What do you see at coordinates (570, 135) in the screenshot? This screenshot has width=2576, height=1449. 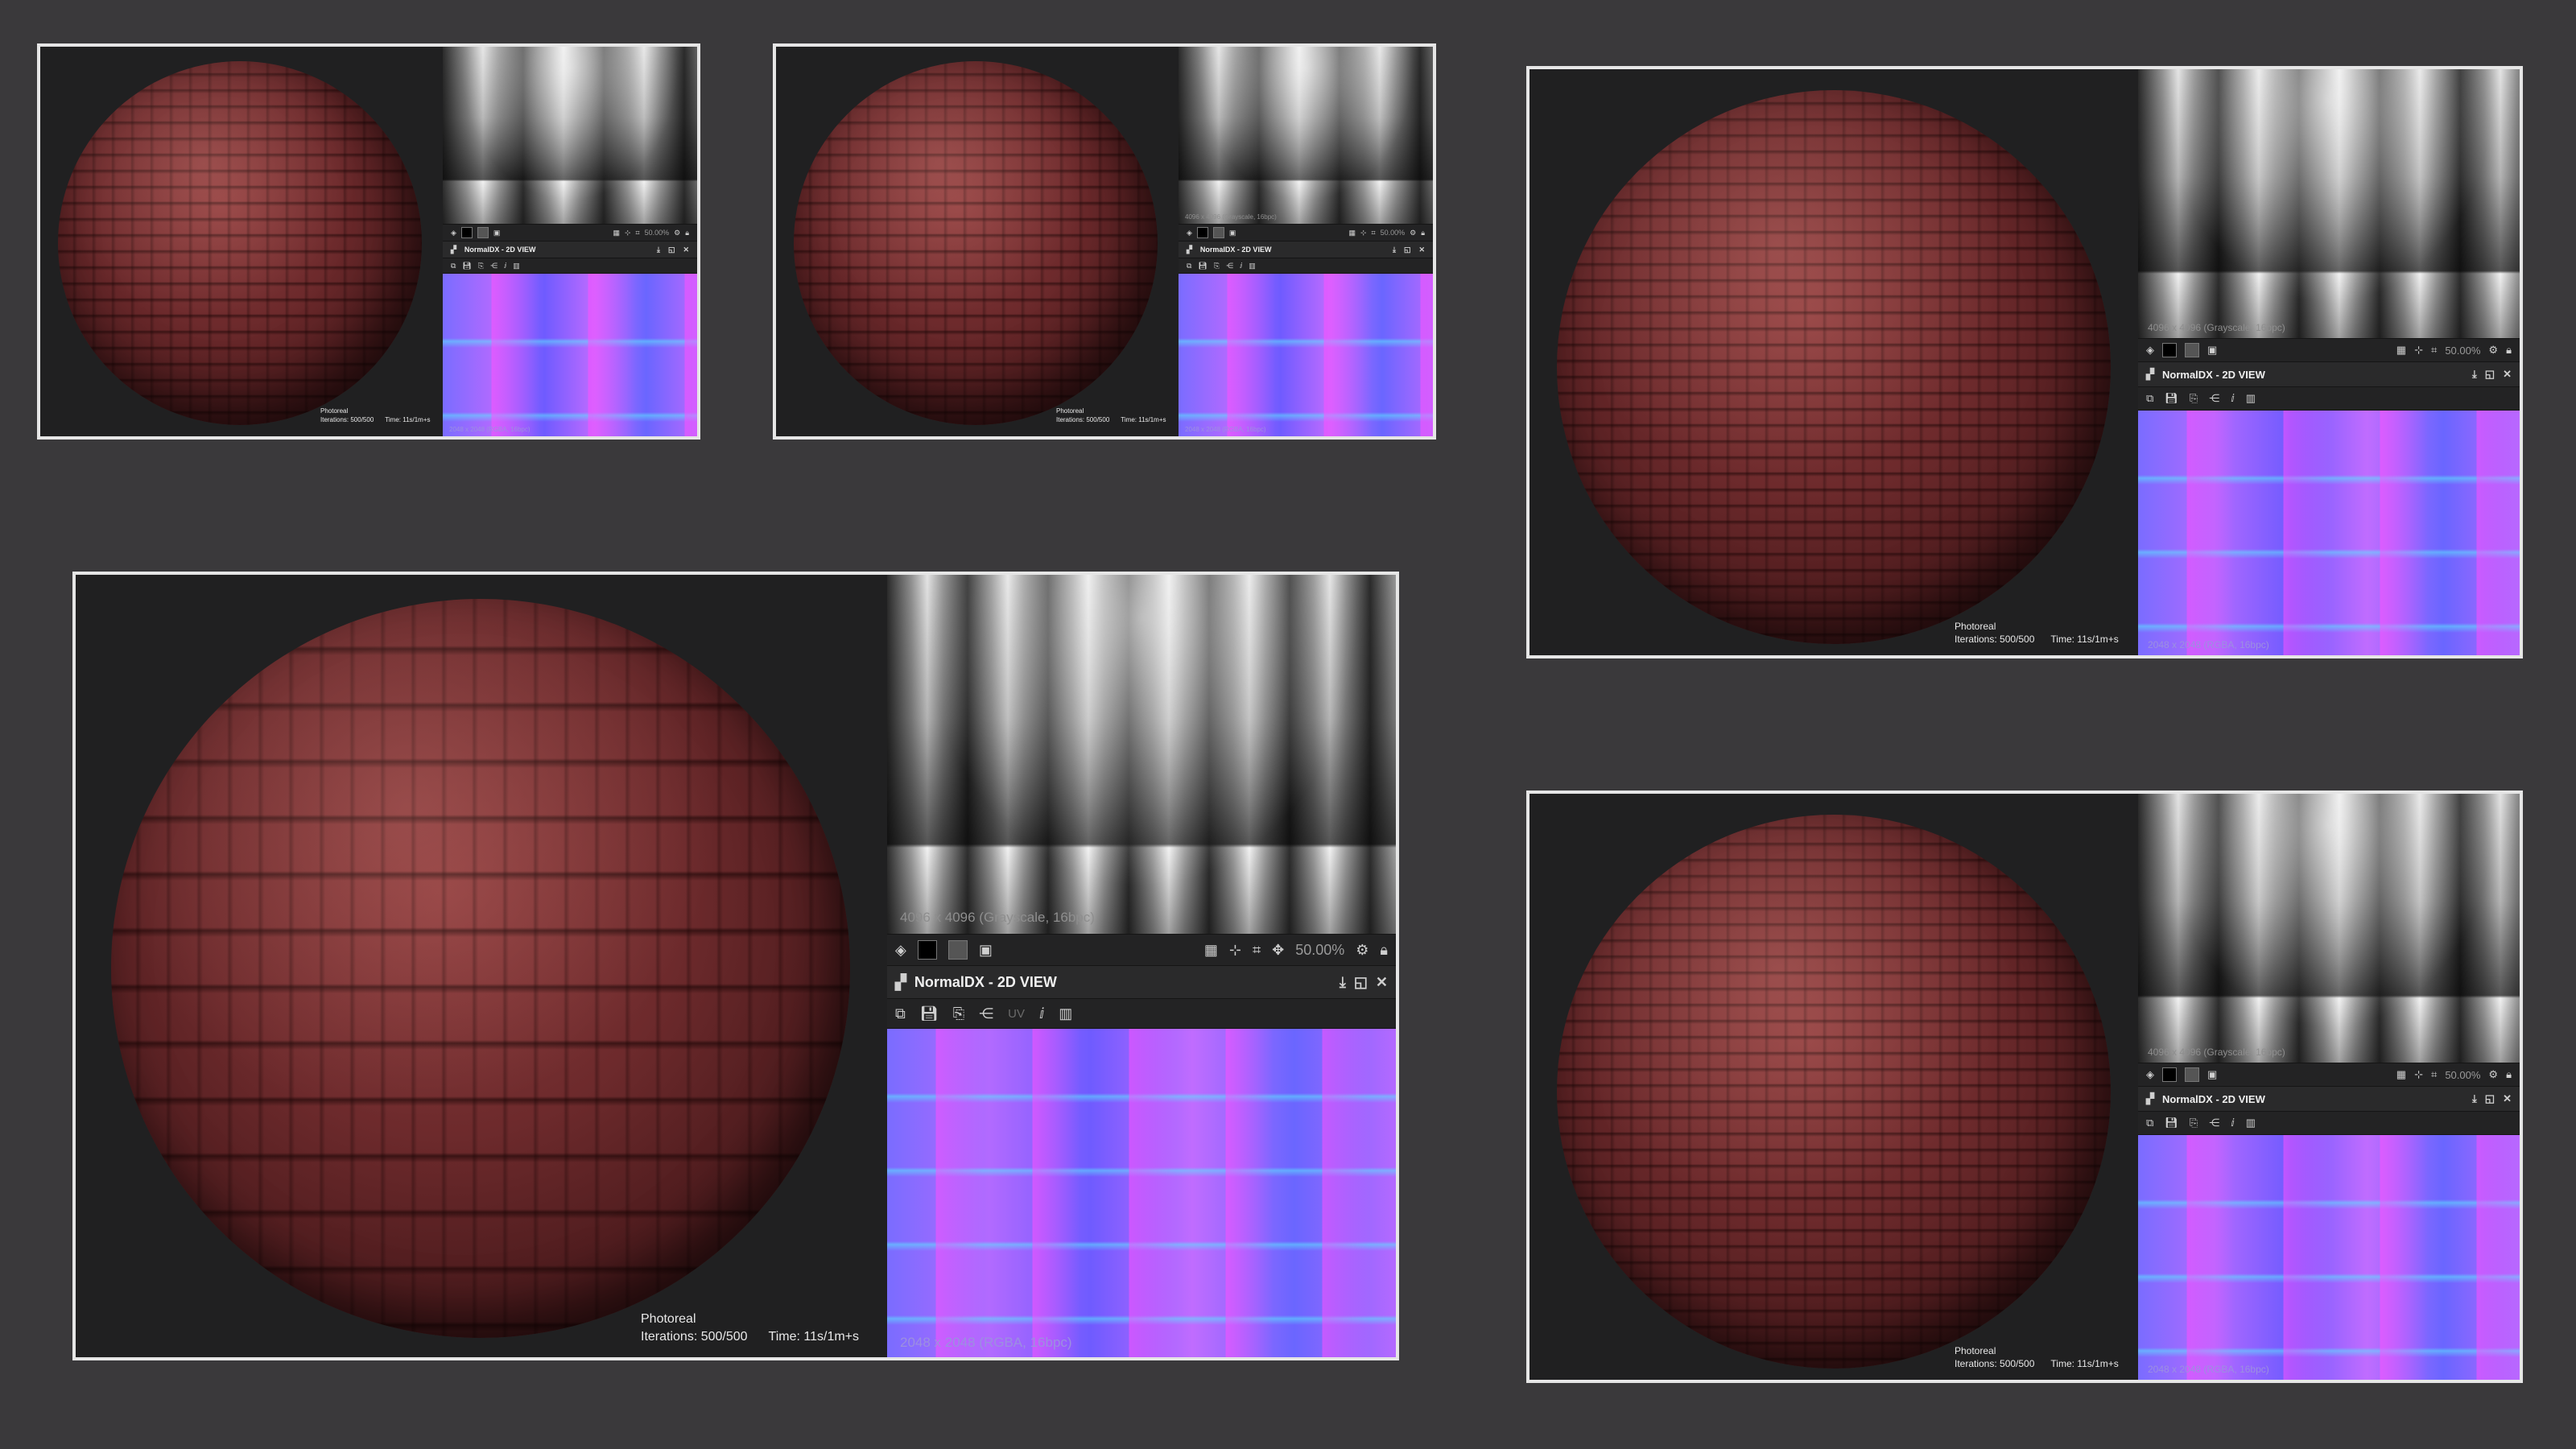 I see `height-map-view` at bounding box center [570, 135].